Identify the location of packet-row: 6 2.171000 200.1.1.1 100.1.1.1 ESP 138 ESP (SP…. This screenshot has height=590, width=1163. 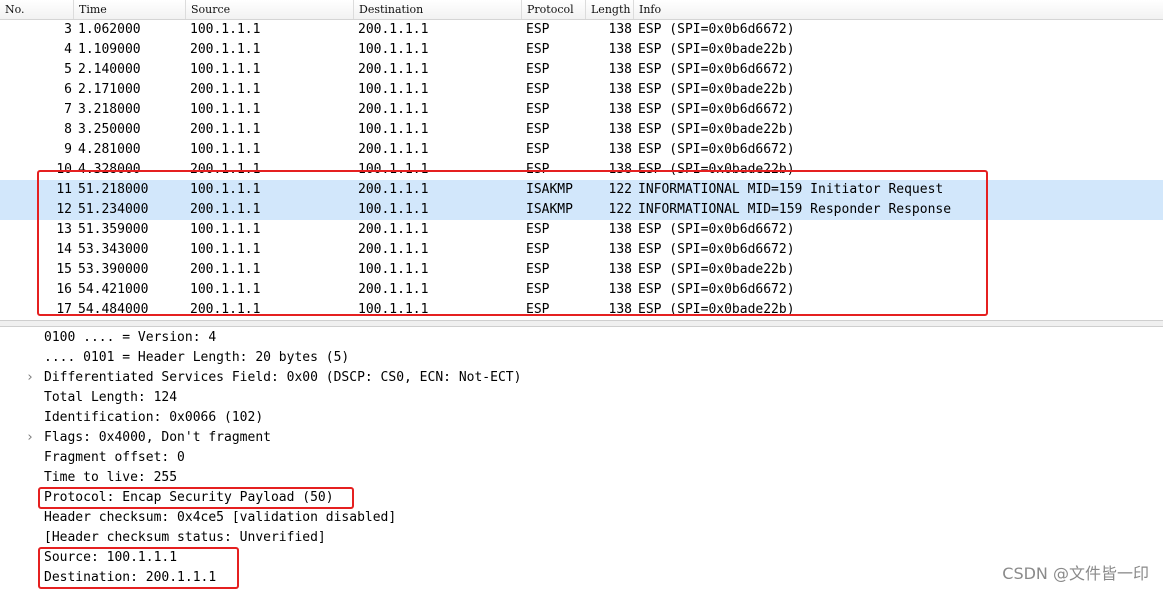
(581, 90).